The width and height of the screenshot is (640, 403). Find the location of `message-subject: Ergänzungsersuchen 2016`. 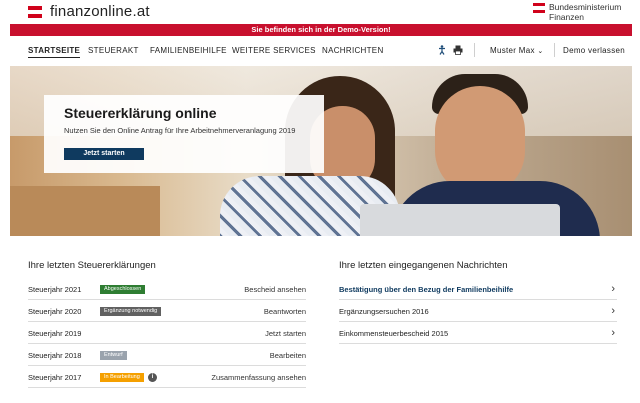

message-subject: Ergänzungsersuchen 2016 is located at coordinates (384, 311).